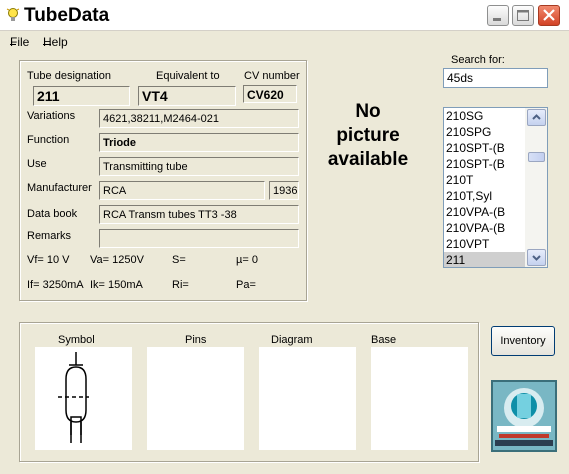  I want to click on minimize-button, so click(498, 15).